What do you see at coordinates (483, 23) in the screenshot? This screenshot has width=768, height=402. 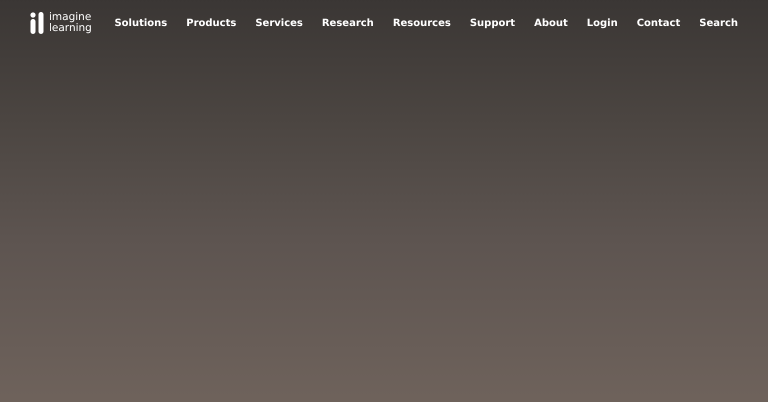 I see `nav-link: Support` at bounding box center [483, 23].